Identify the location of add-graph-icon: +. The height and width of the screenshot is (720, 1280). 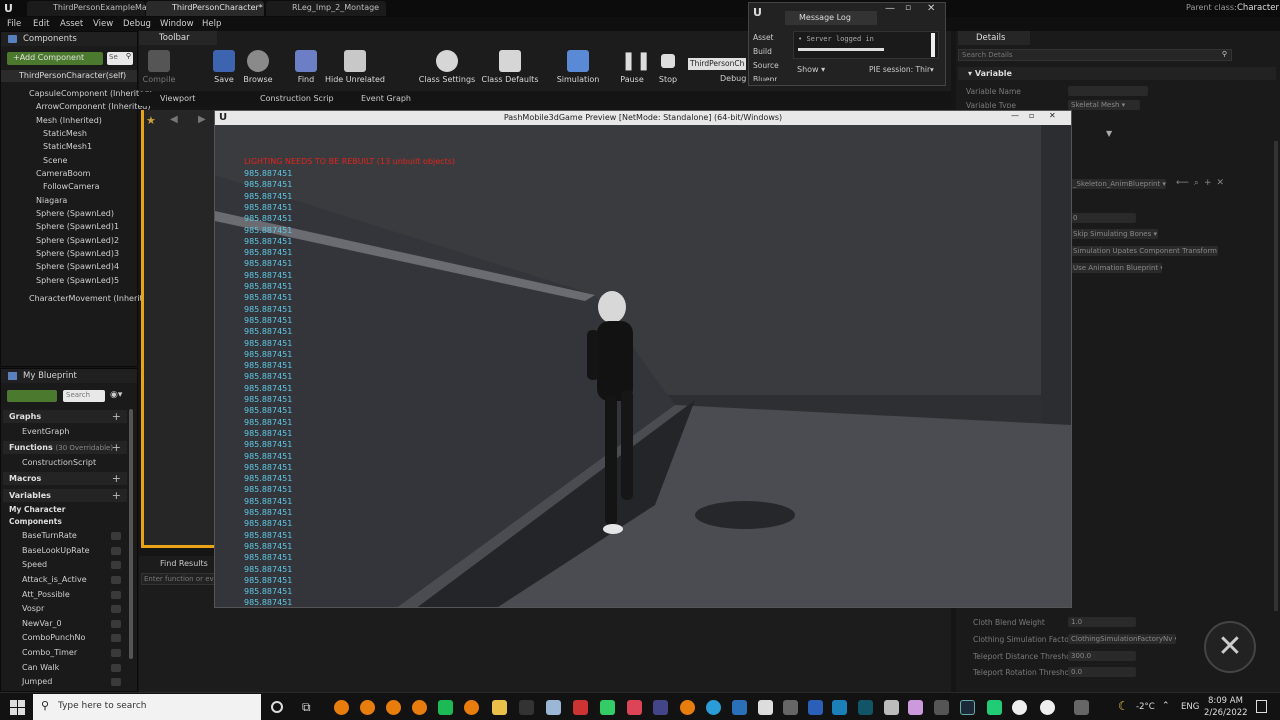
(116, 416).